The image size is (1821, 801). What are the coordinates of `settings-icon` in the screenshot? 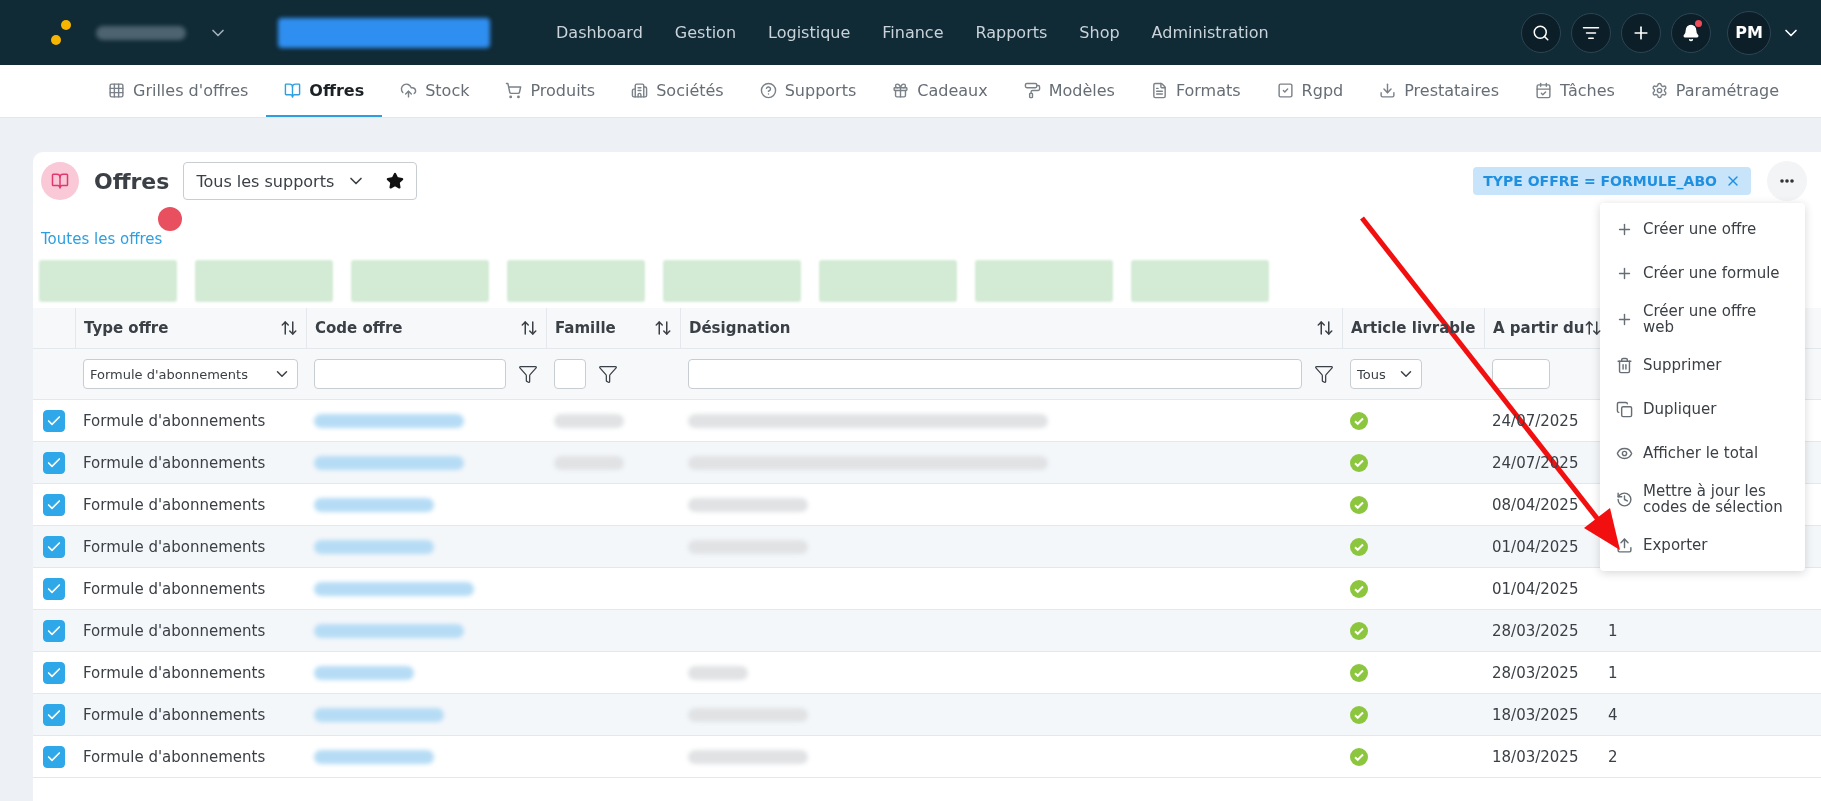 It's located at (1659, 90).